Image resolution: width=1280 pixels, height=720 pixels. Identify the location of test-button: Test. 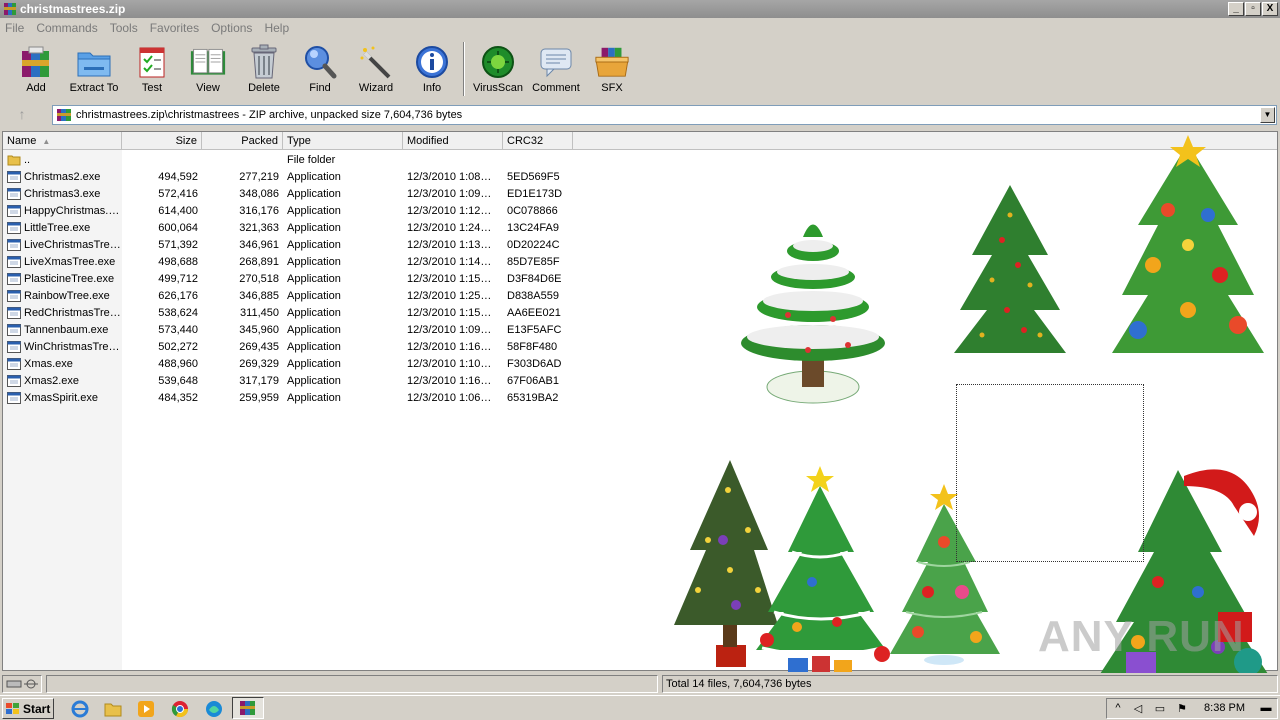
(152, 68).